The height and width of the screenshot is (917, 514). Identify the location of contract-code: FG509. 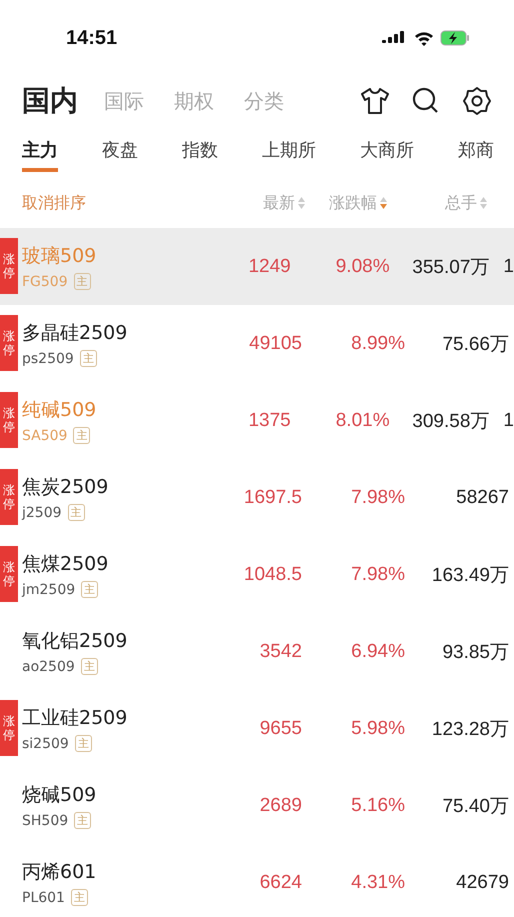
(45, 282).